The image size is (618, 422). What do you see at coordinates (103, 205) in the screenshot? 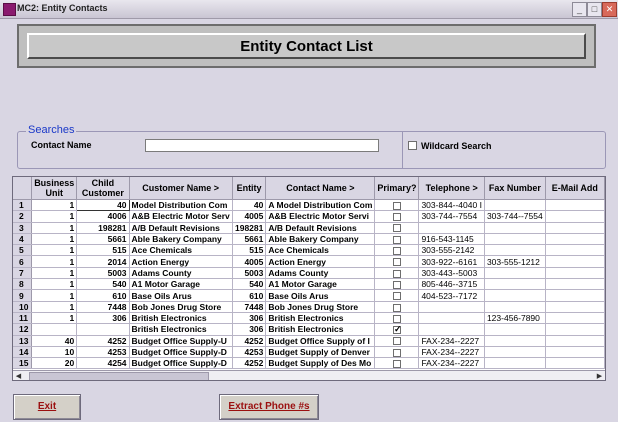
I see `child-customer-cell: 40` at bounding box center [103, 205].